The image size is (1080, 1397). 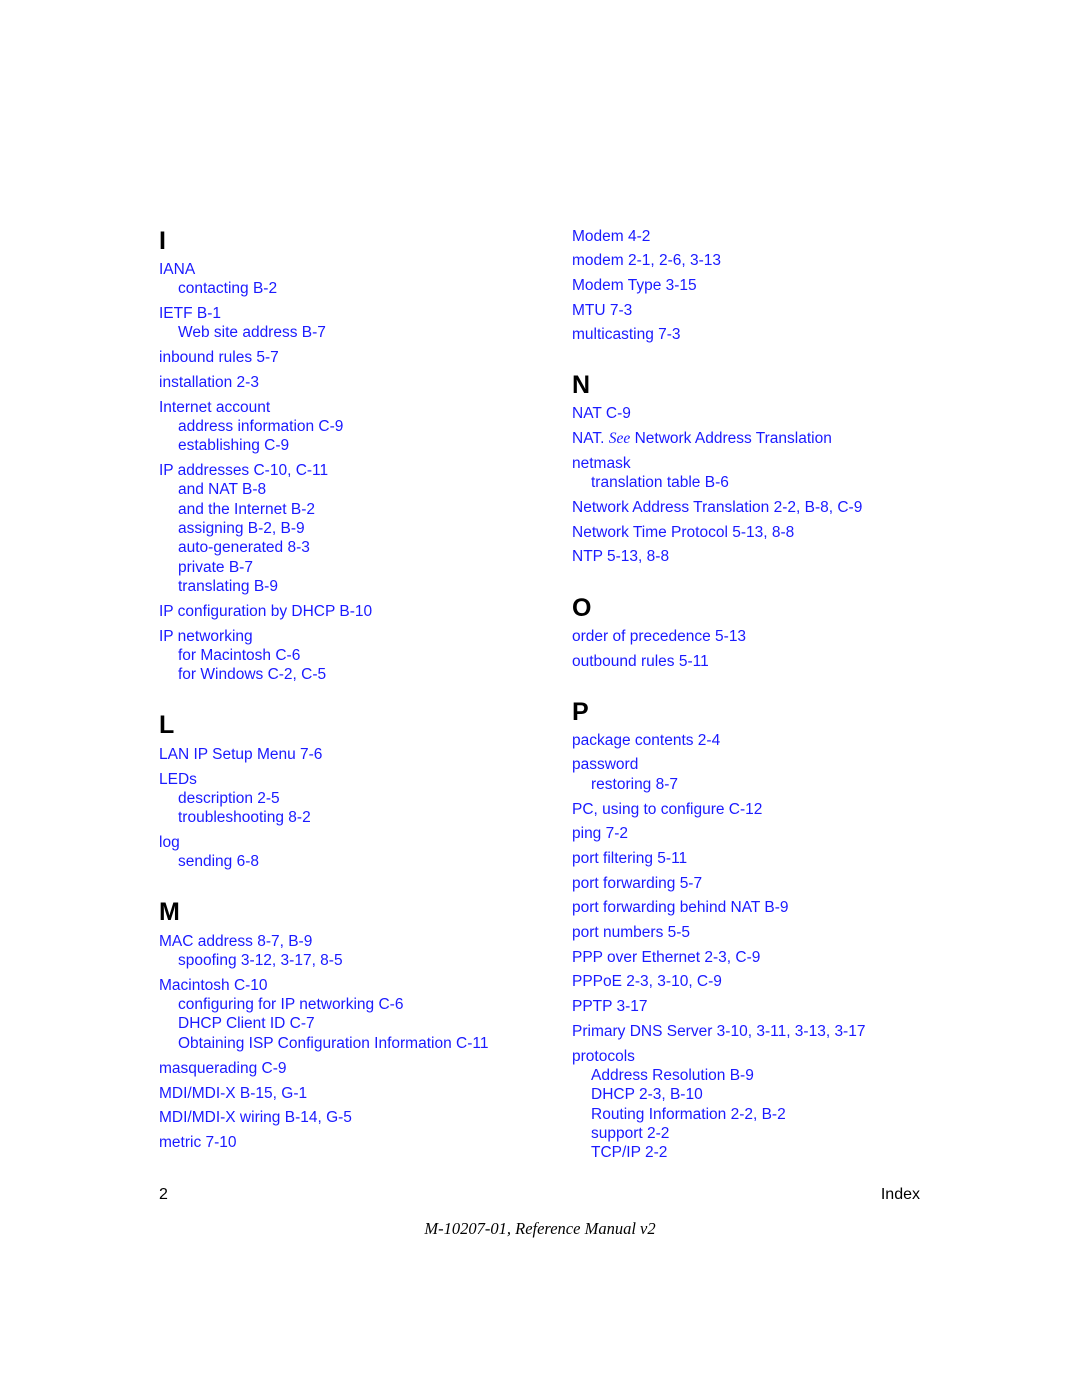 What do you see at coordinates (646, 261) in the screenshot?
I see `index-entry: modem 2-1, 2-6, 3-13` at bounding box center [646, 261].